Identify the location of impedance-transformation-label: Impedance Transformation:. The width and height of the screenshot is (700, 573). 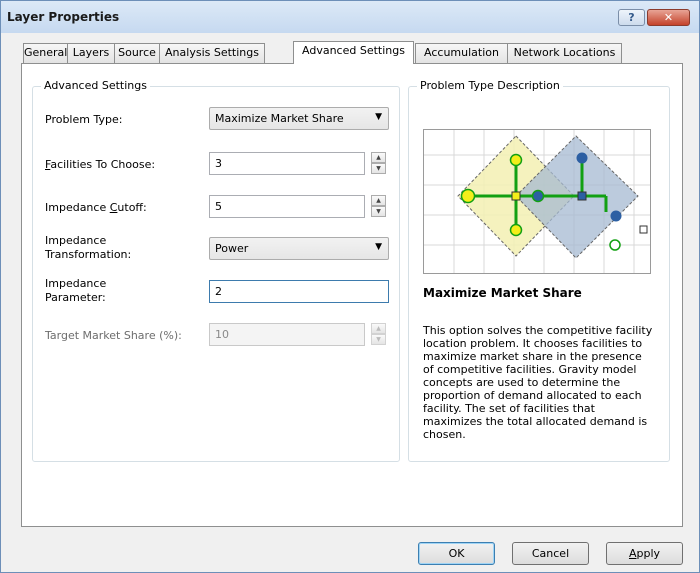
(88, 248).